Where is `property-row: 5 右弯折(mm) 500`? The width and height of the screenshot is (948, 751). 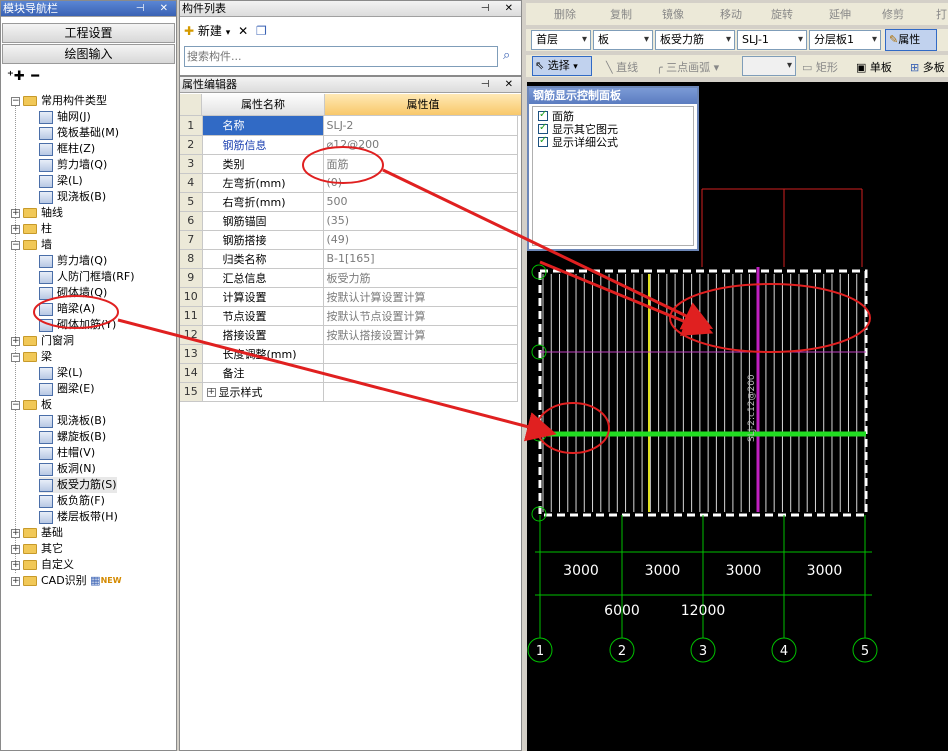 property-row: 5 右弯折(mm) 500 is located at coordinates (349, 202).